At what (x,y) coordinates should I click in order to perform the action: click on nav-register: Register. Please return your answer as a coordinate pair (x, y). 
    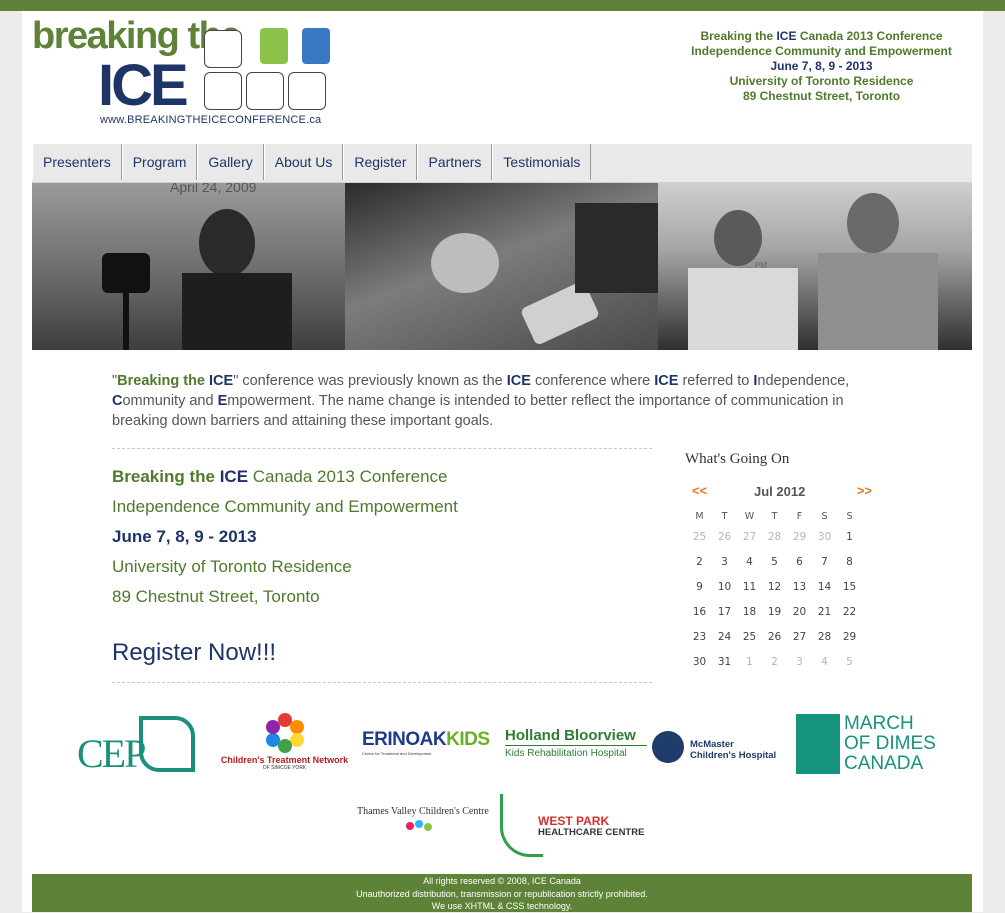
    Looking at the image, I should click on (380, 162).